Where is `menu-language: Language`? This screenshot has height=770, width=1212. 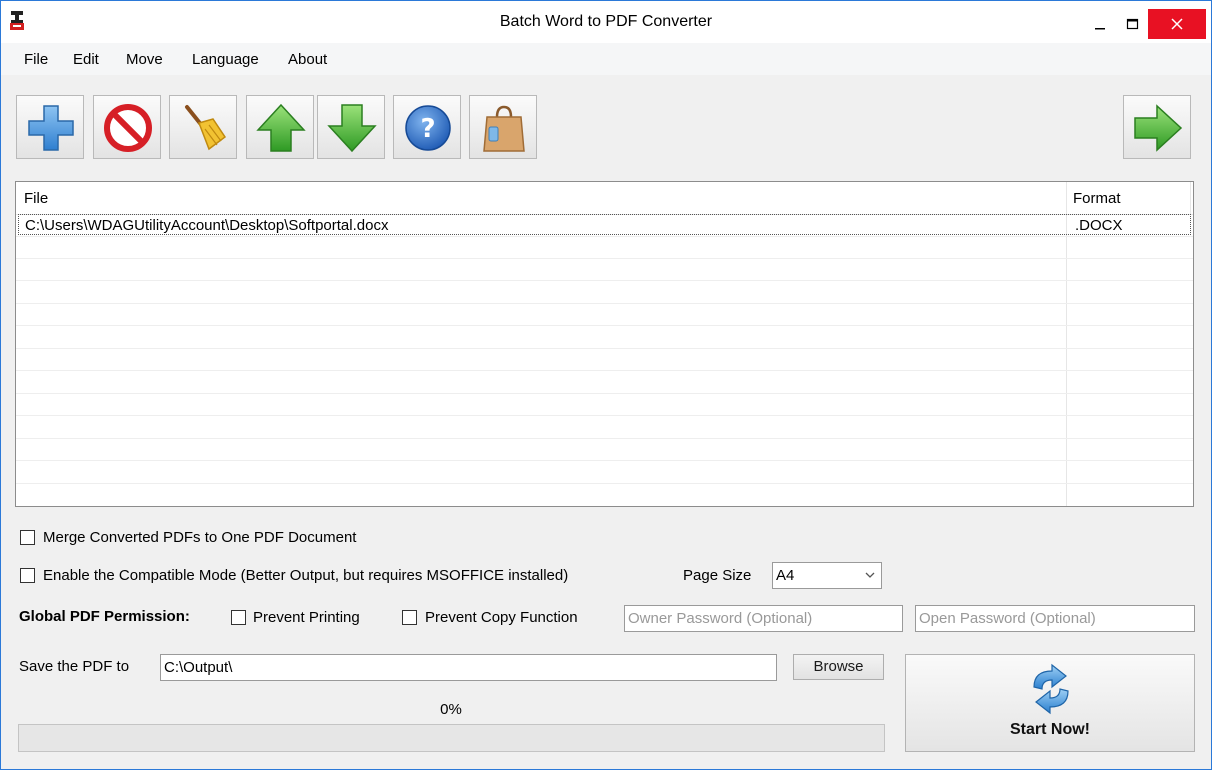 menu-language: Language is located at coordinates (225, 59).